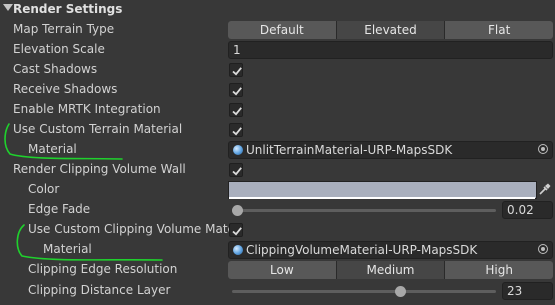 Image resolution: width=555 pixels, height=305 pixels. Describe the element at coordinates (282, 270) in the screenshot. I see `resolution-option-low: Low` at that location.